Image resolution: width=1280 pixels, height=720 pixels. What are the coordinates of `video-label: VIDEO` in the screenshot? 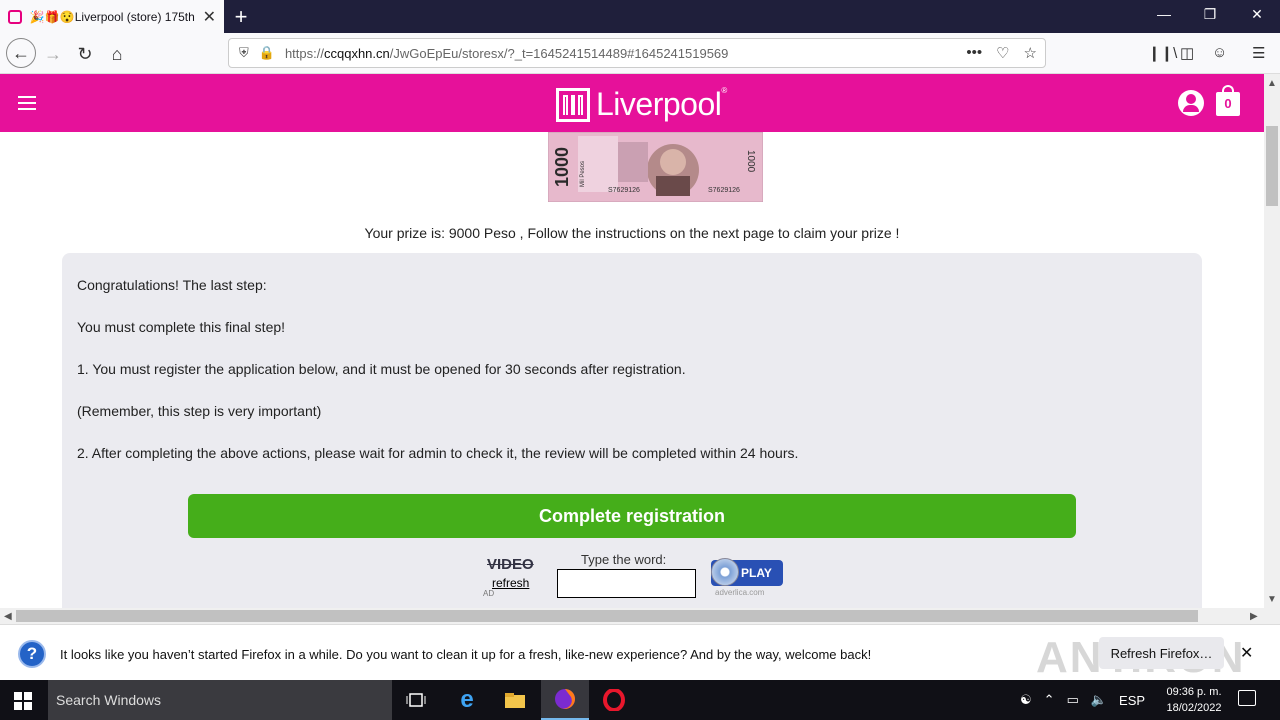 It's located at (510, 564).